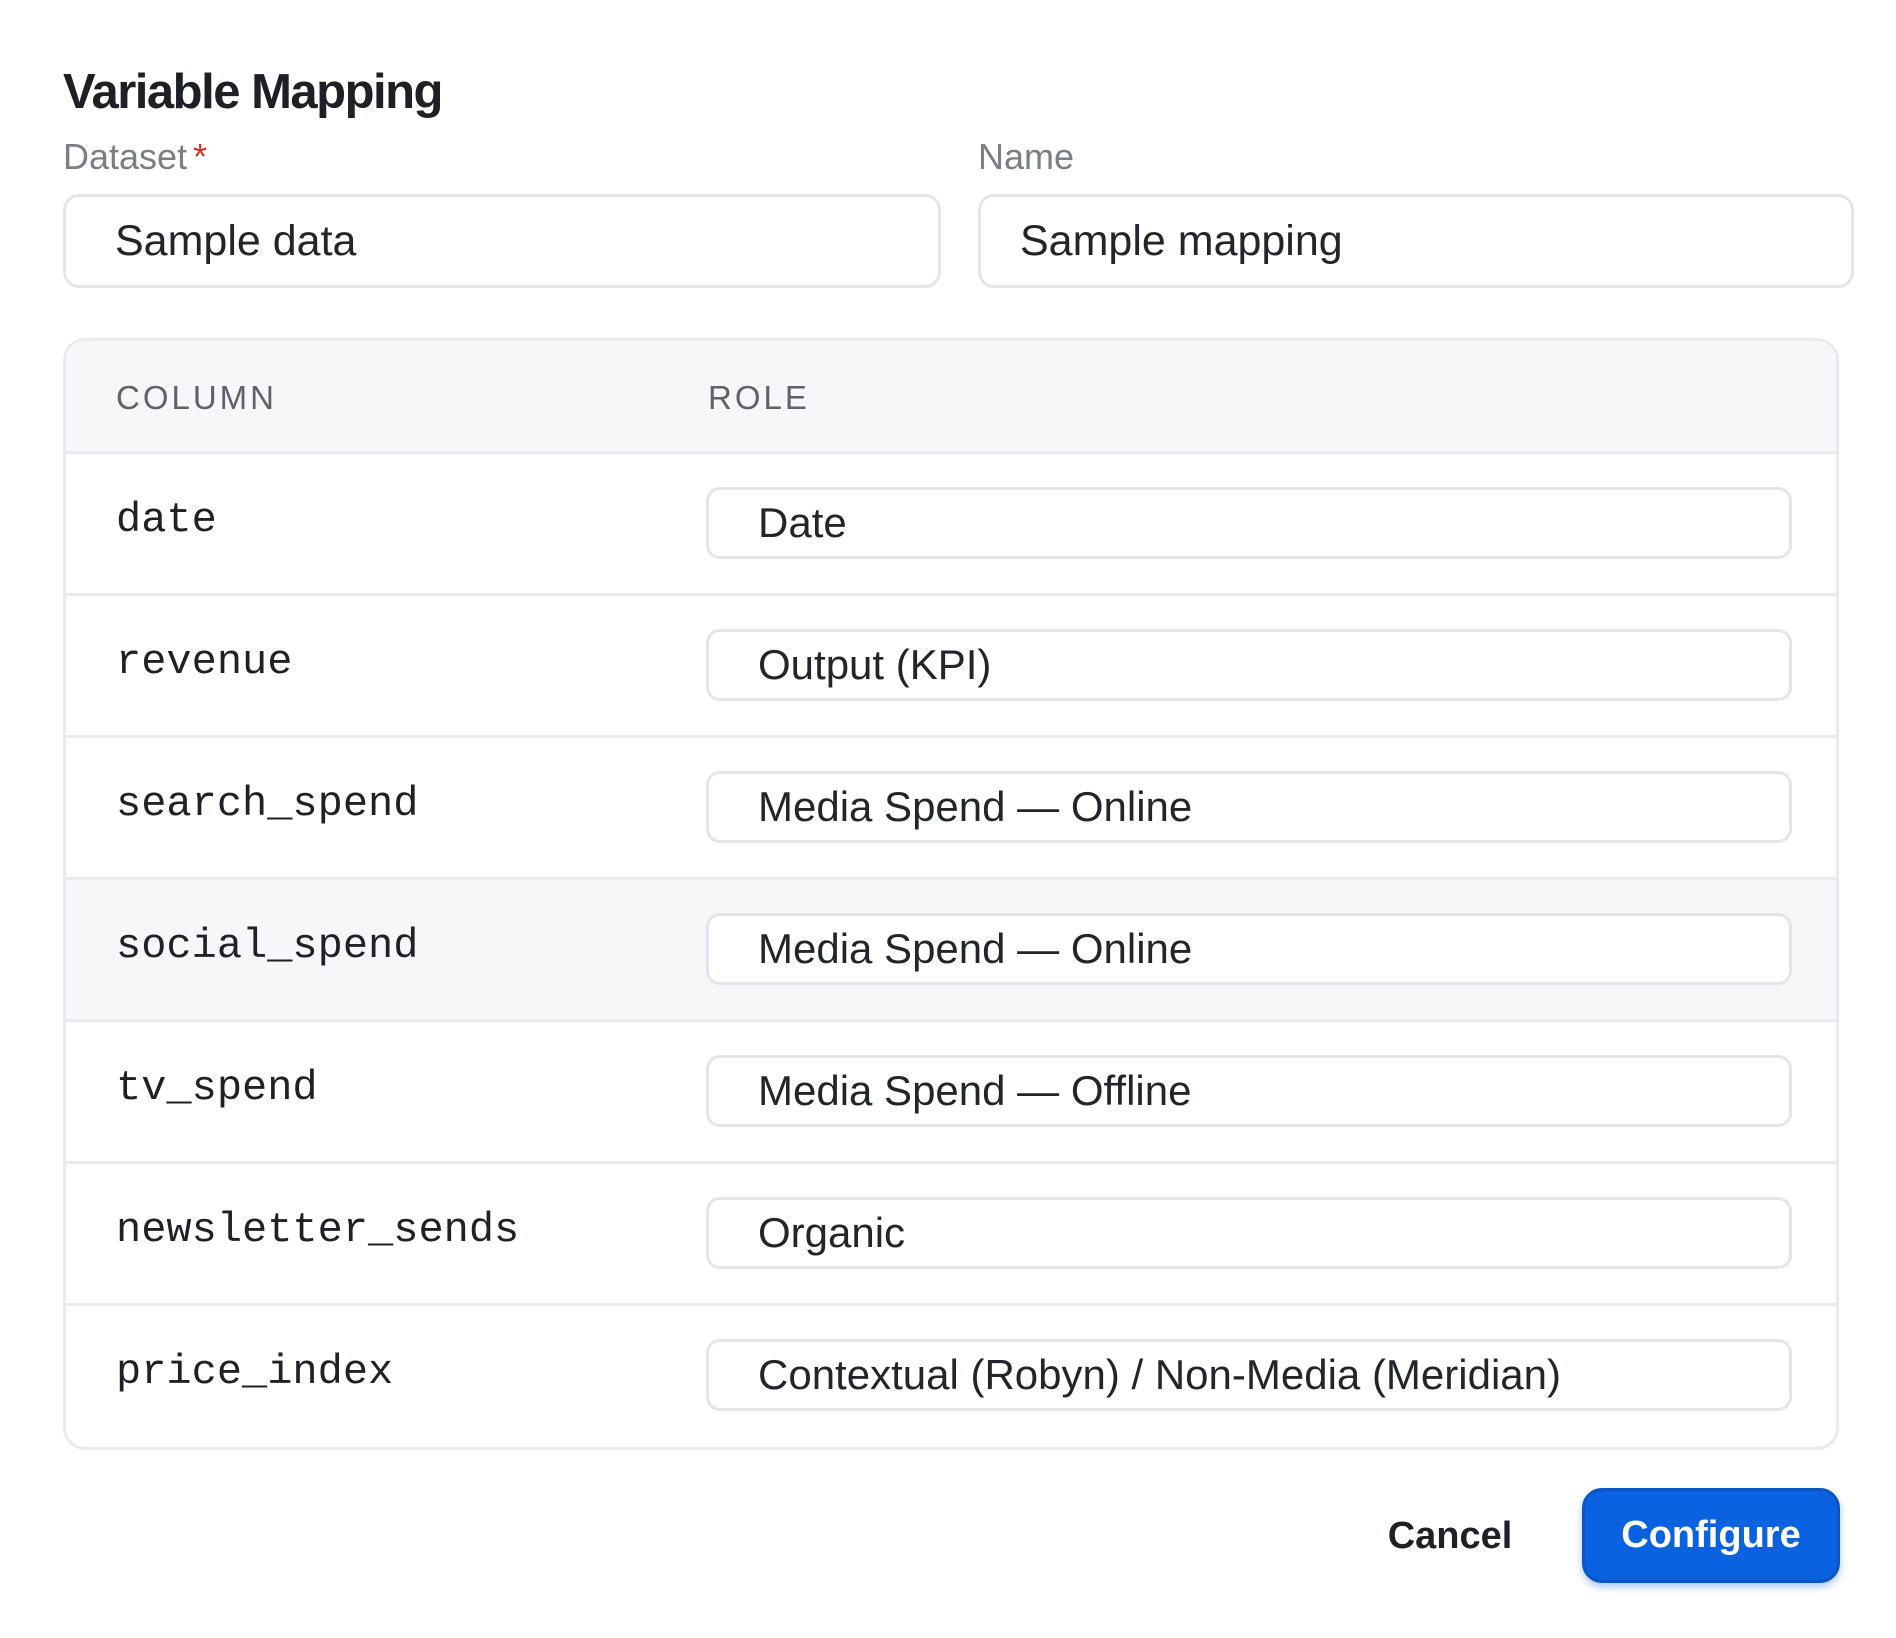 Image resolution: width=1896 pixels, height=1638 pixels. What do you see at coordinates (1249, 1091) in the screenshot?
I see `role-select: Media Spend — Offline` at bounding box center [1249, 1091].